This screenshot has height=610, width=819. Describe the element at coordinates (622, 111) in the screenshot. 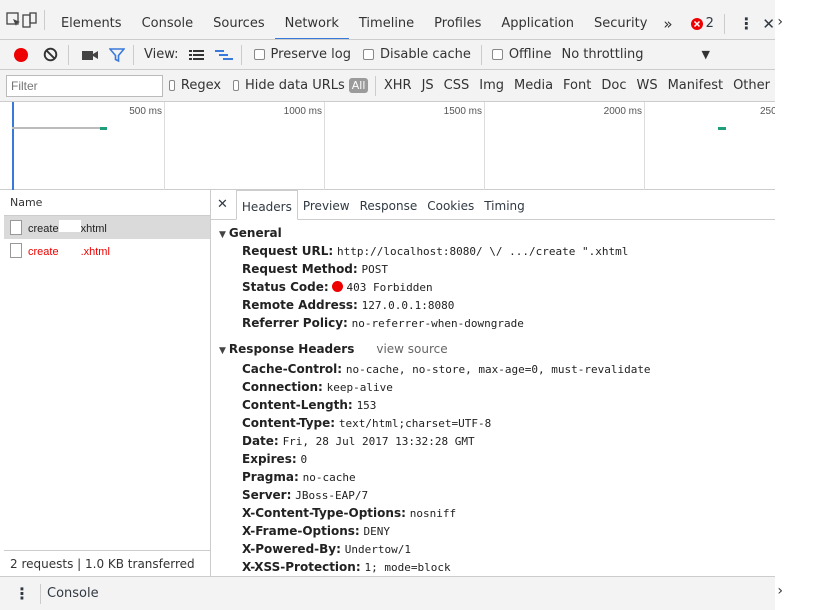

I see `timeline-tick-label: 2000 ms` at that location.